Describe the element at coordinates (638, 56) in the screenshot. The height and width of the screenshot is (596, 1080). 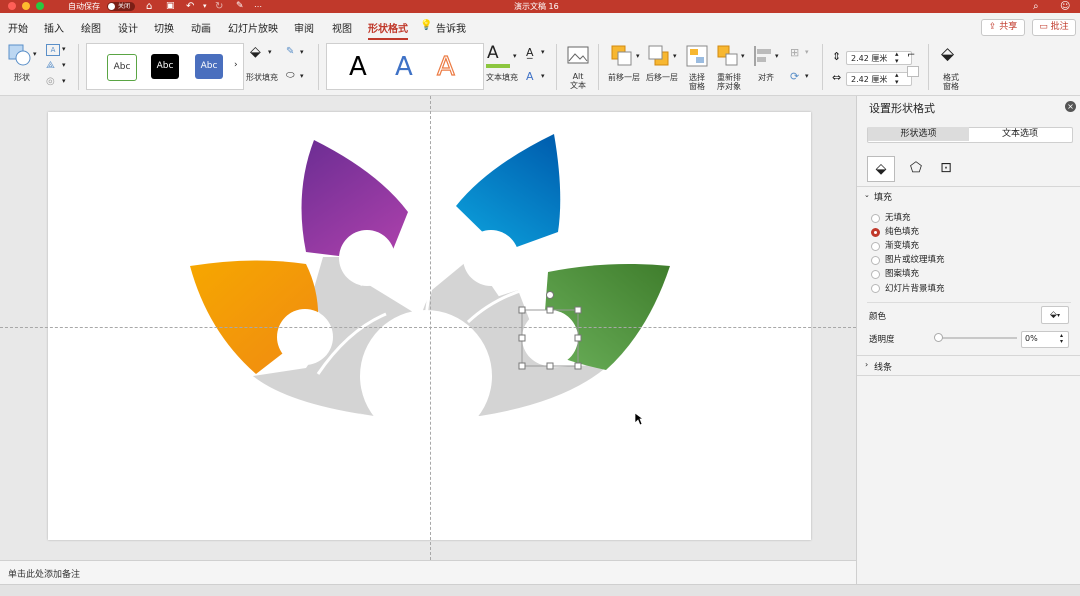
I see `bring-forward-dropdown-icon: ▾` at that location.